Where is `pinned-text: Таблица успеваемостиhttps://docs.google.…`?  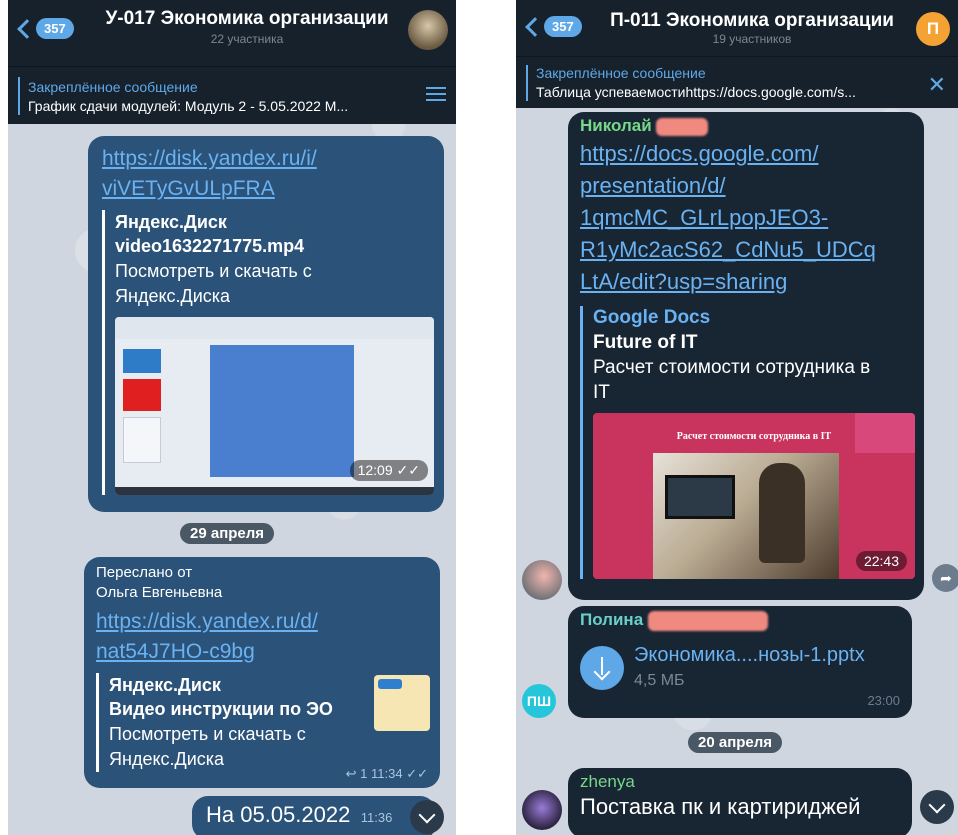
pinned-text: Таблица успеваемостиhttps://docs.google.… is located at coordinates (696, 92).